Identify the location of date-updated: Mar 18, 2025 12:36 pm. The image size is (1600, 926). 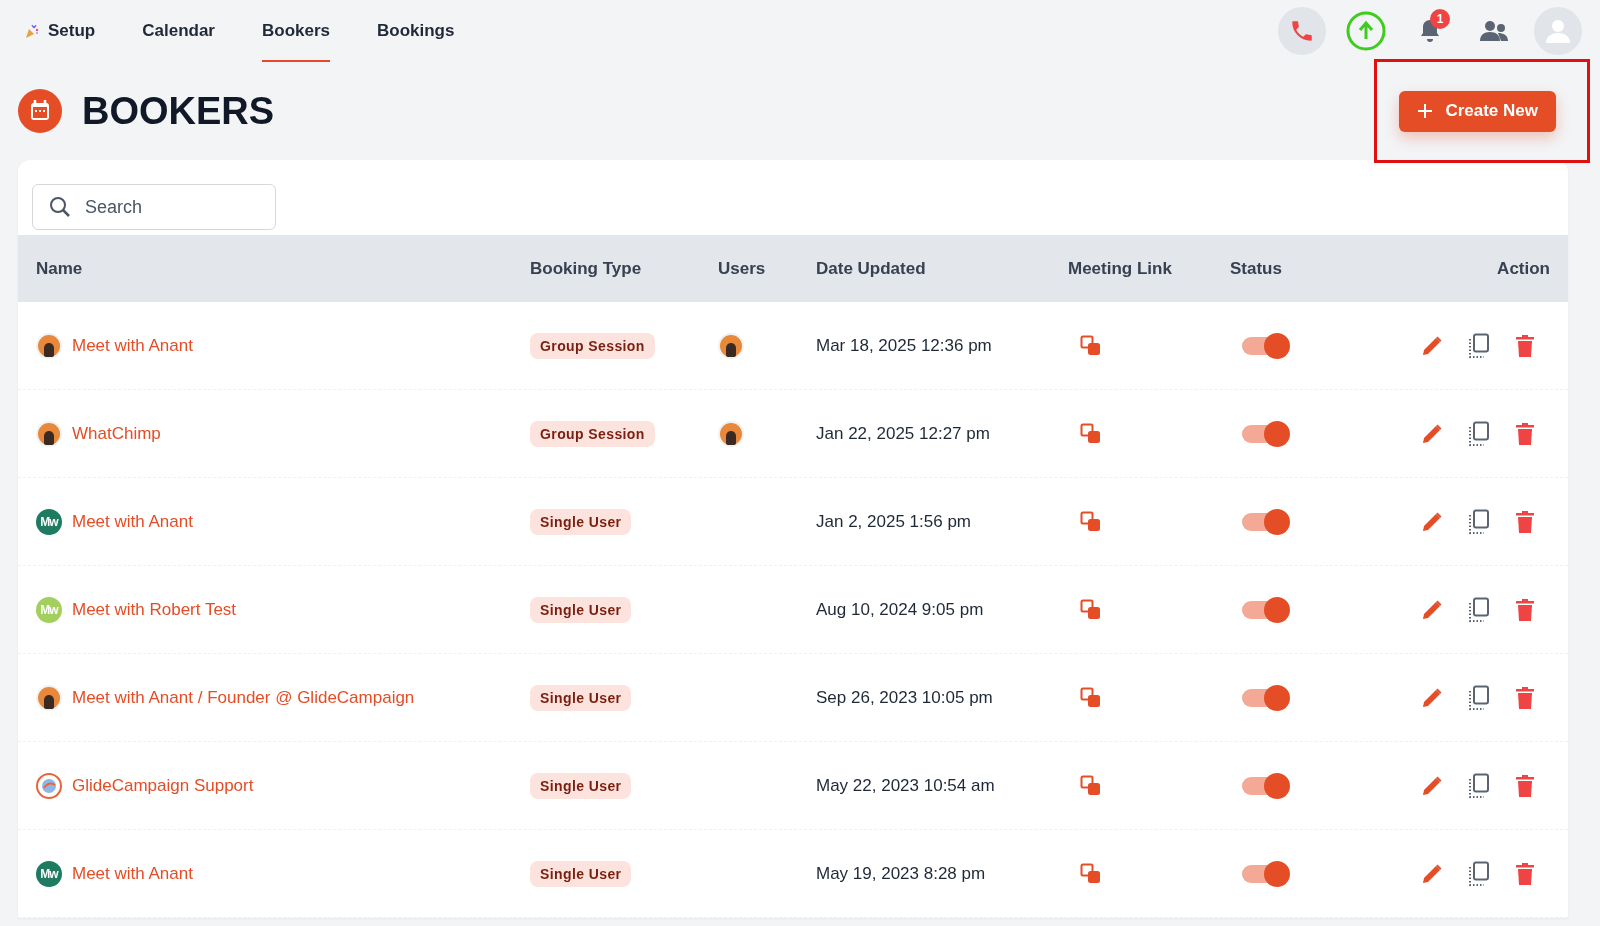
(904, 345).